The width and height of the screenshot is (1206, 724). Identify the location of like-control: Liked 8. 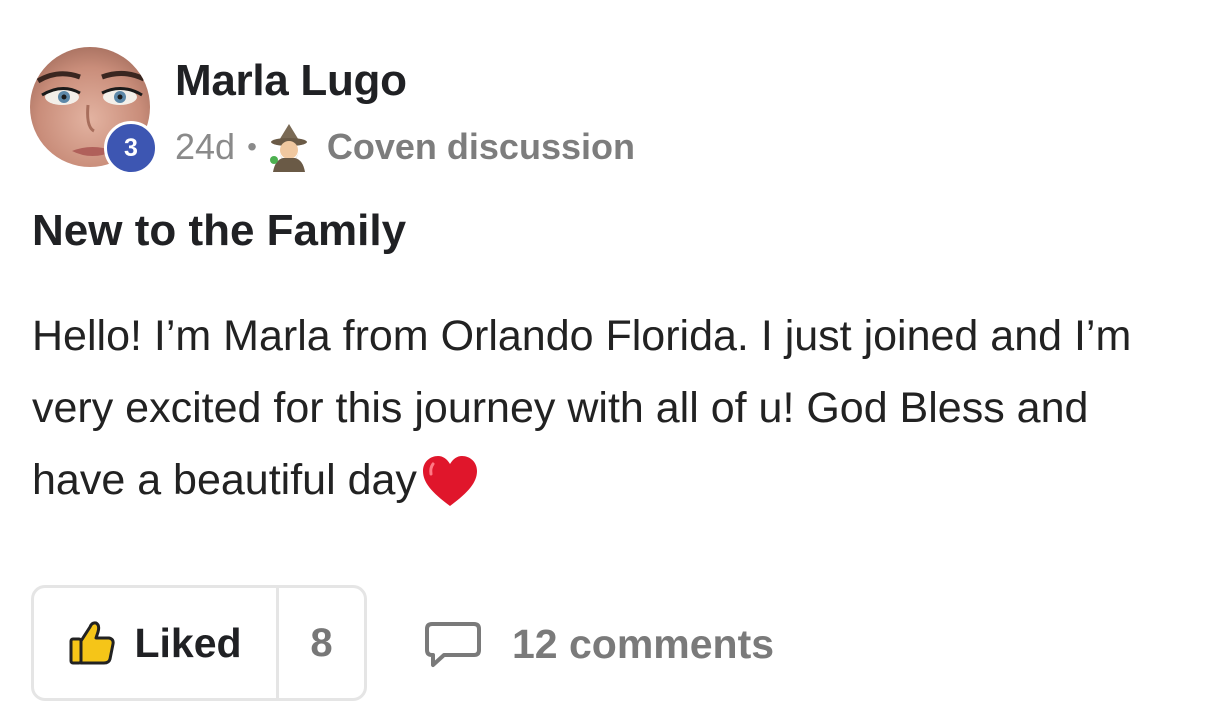
(199, 643).